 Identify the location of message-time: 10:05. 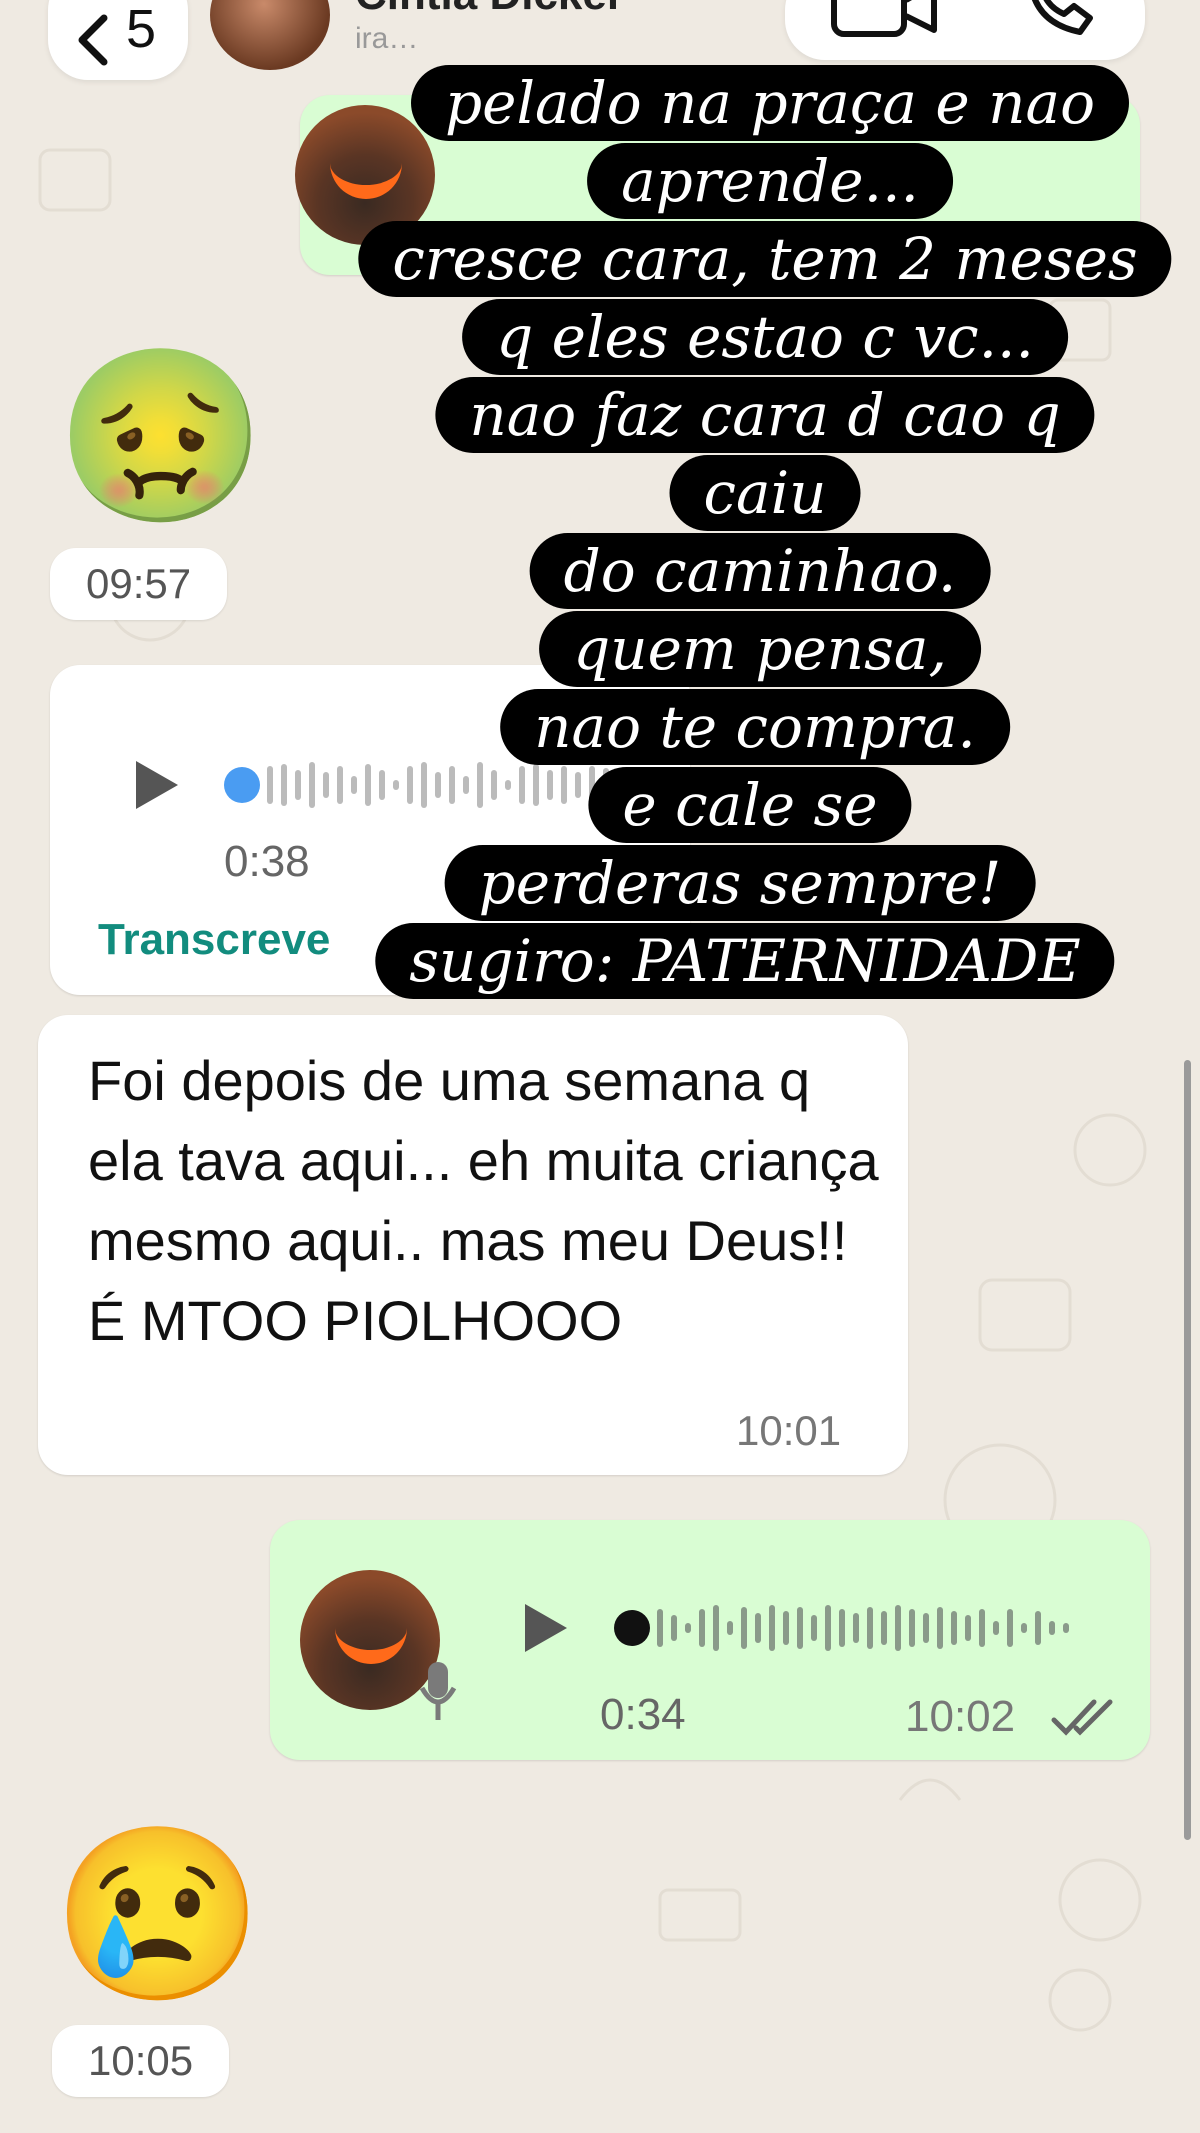
(141, 2061).